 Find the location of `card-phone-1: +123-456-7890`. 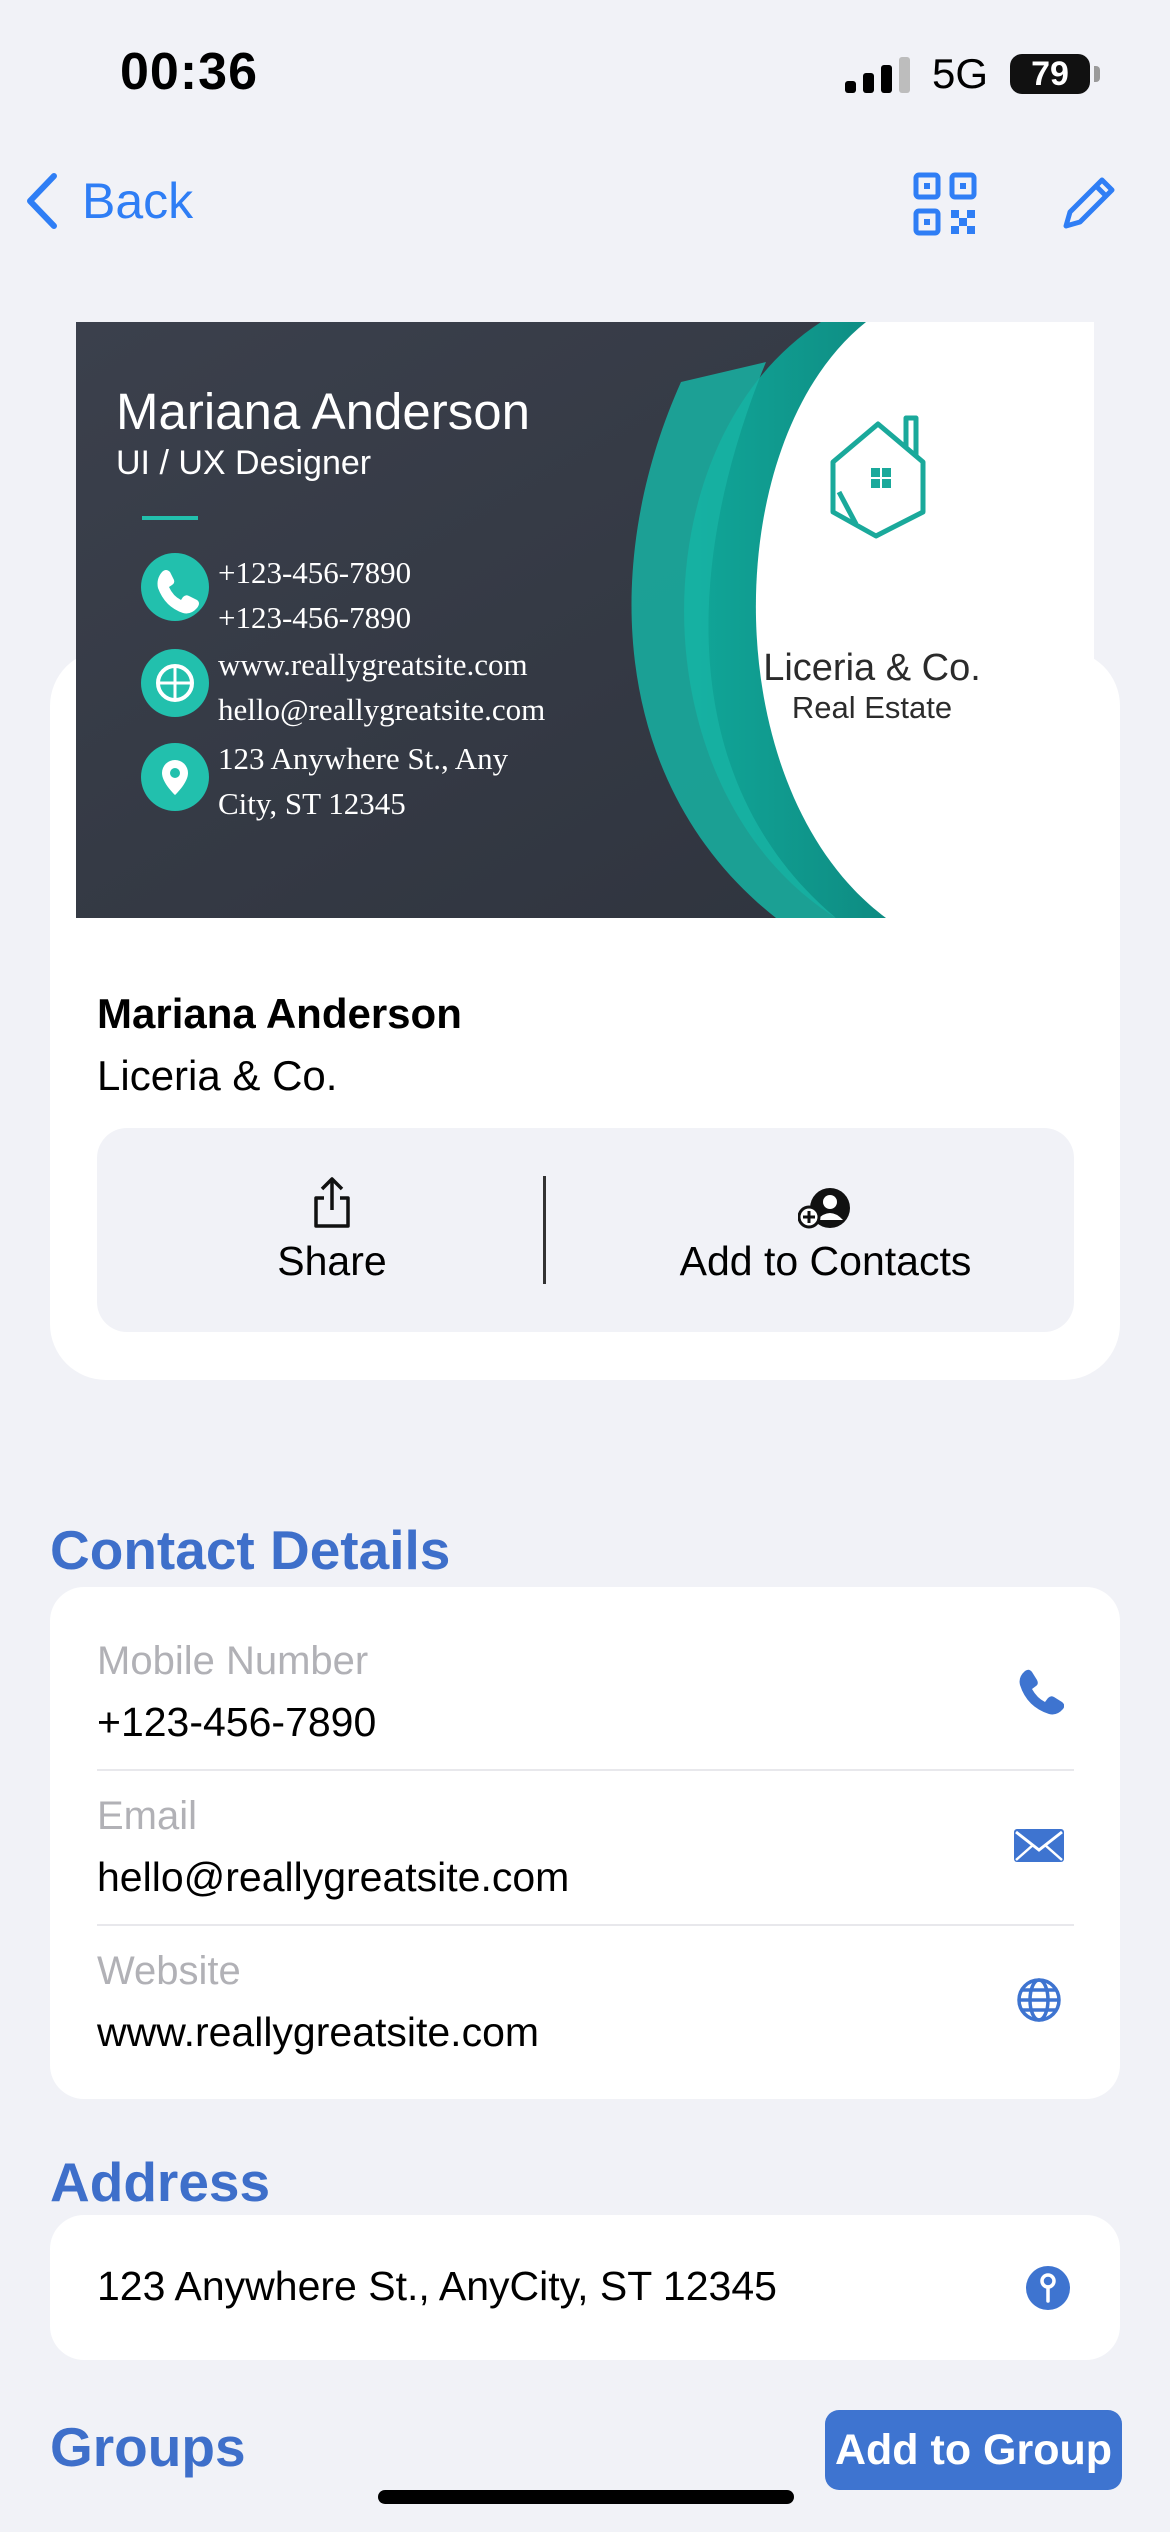

card-phone-1: +123-456-7890 is located at coordinates (315, 572).